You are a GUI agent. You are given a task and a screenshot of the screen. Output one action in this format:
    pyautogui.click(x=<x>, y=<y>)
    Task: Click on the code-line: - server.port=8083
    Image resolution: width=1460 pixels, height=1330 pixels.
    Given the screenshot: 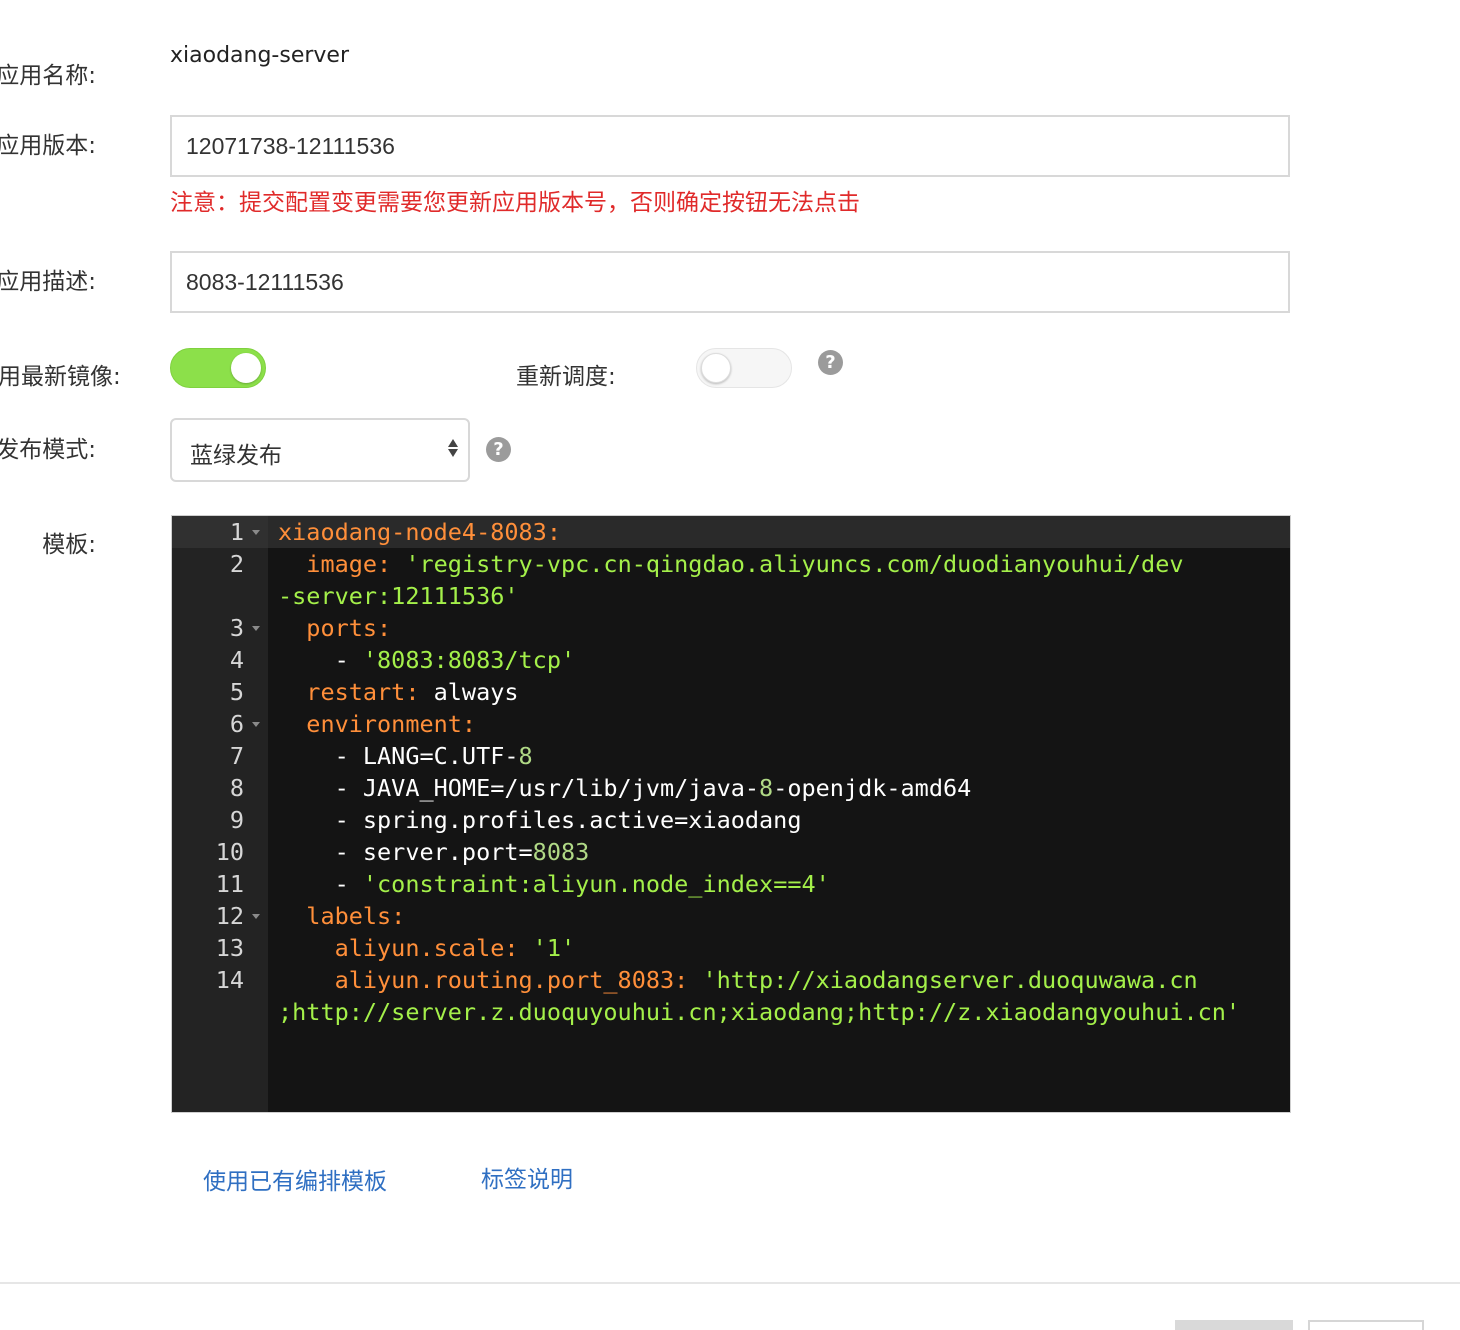 What is the action you would take?
    pyautogui.click(x=434, y=852)
    